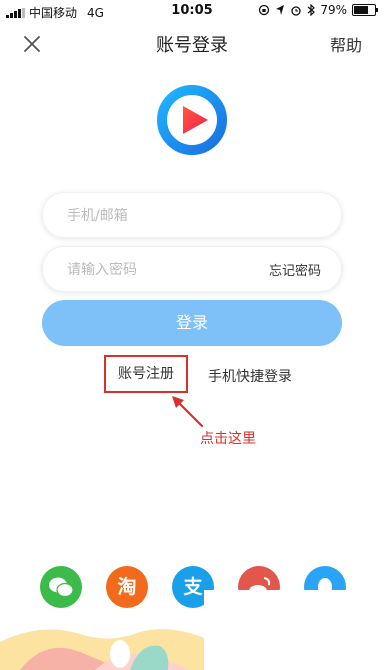  What do you see at coordinates (346, 44) in the screenshot?
I see `help-button: 帮助` at bounding box center [346, 44].